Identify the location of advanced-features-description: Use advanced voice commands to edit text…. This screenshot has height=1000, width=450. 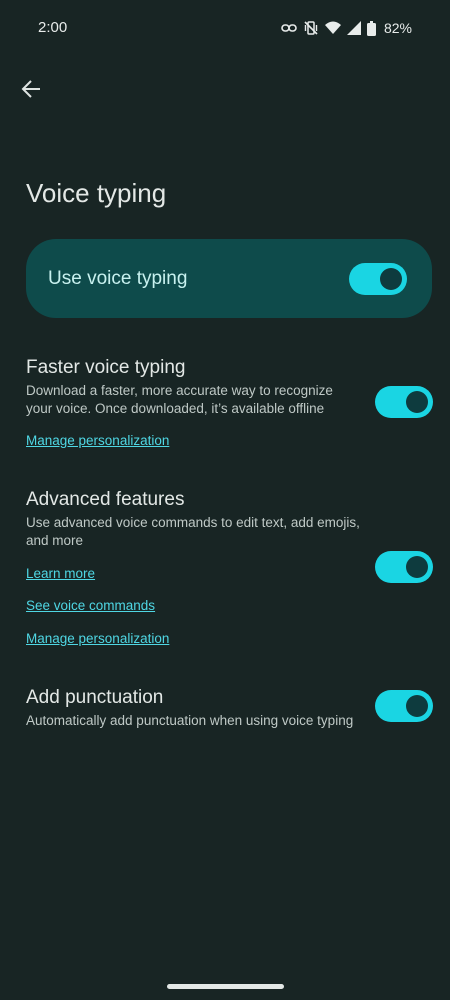
(193, 531).